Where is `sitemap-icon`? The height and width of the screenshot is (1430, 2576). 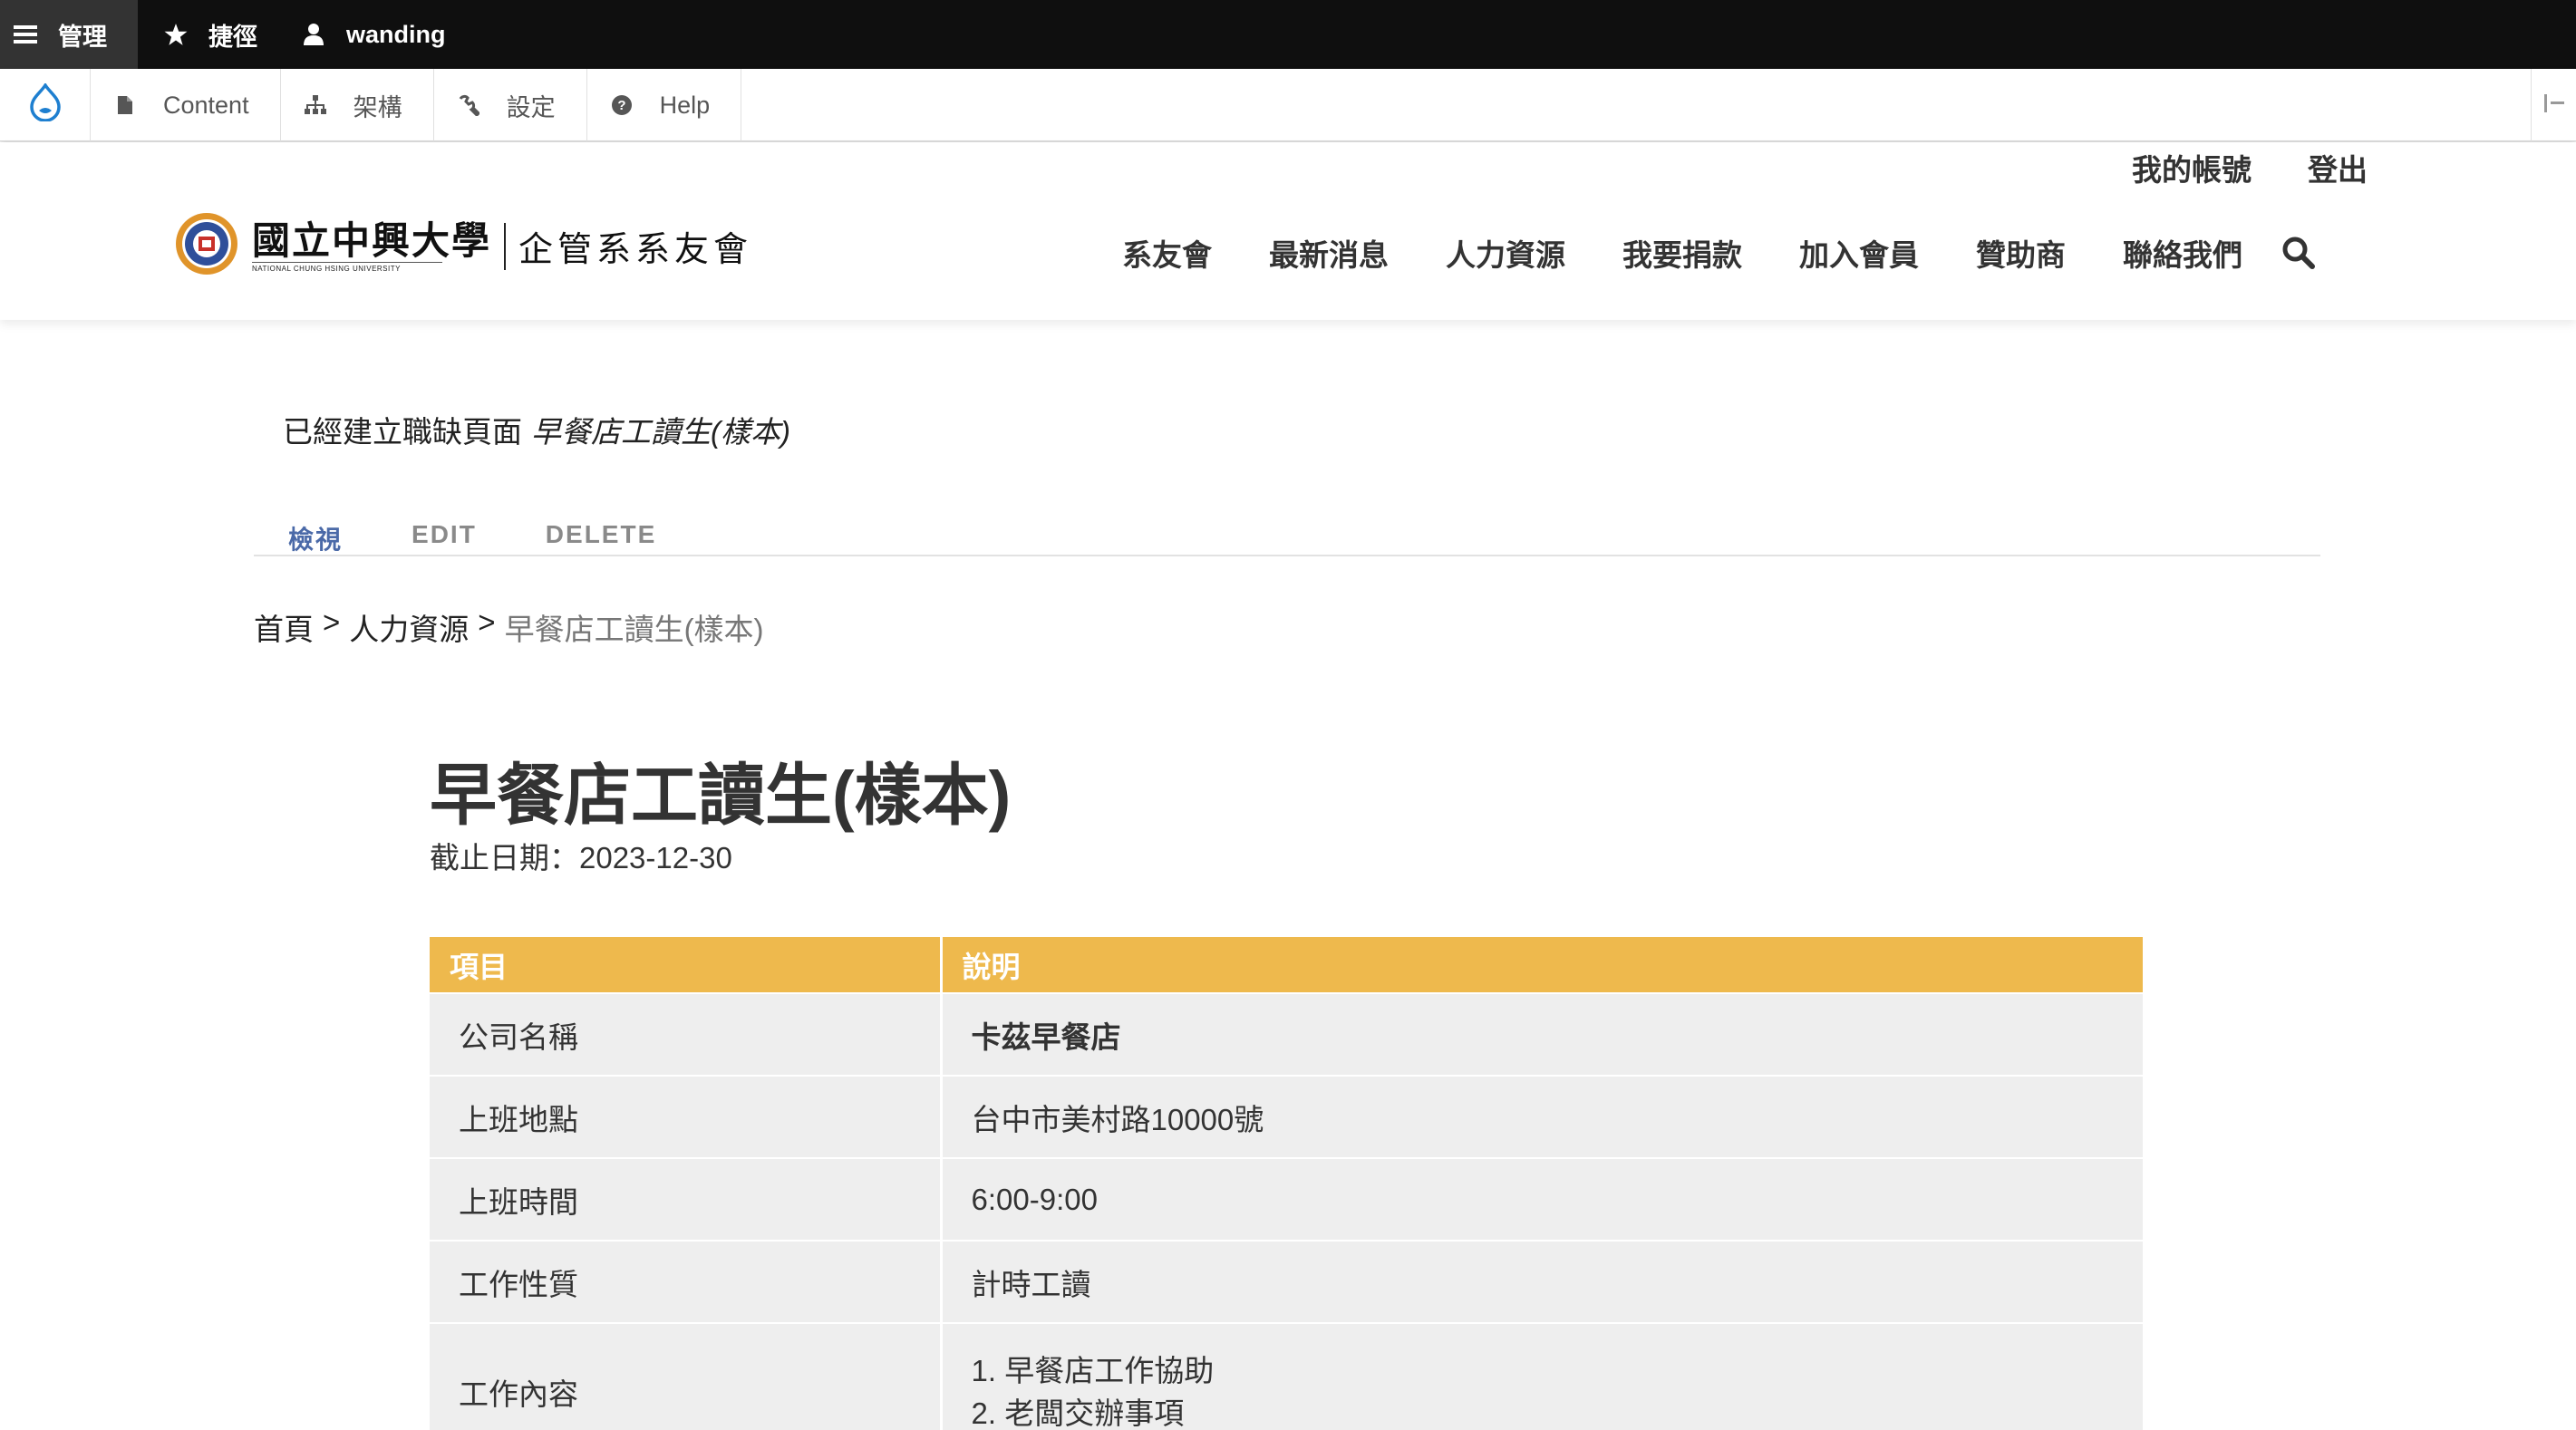 sitemap-icon is located at coordinates (315, 105).